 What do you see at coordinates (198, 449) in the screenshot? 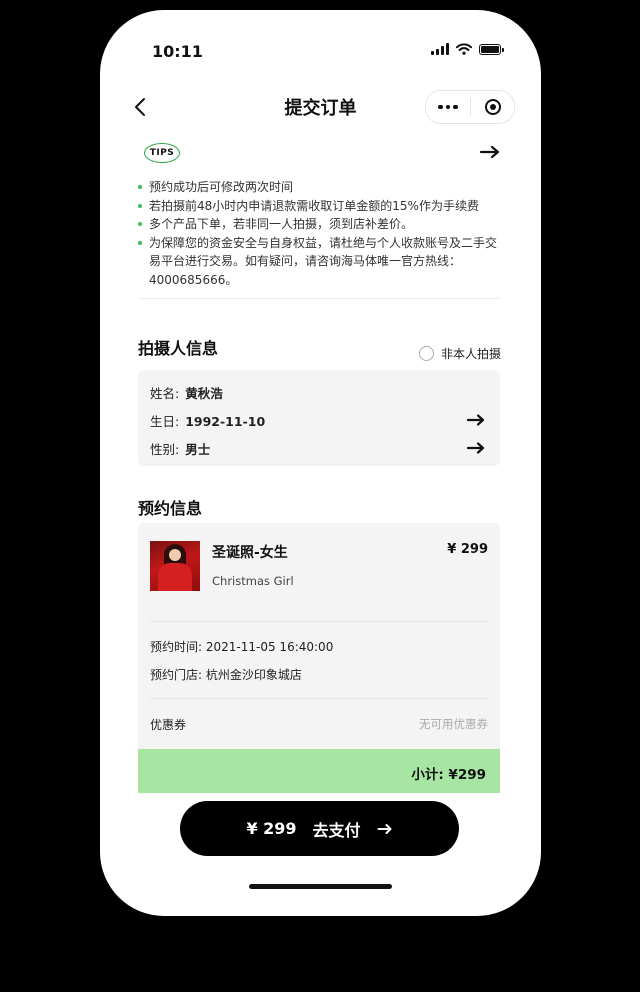
I see `gender-value: 男士` at bounding box center [198, 449].